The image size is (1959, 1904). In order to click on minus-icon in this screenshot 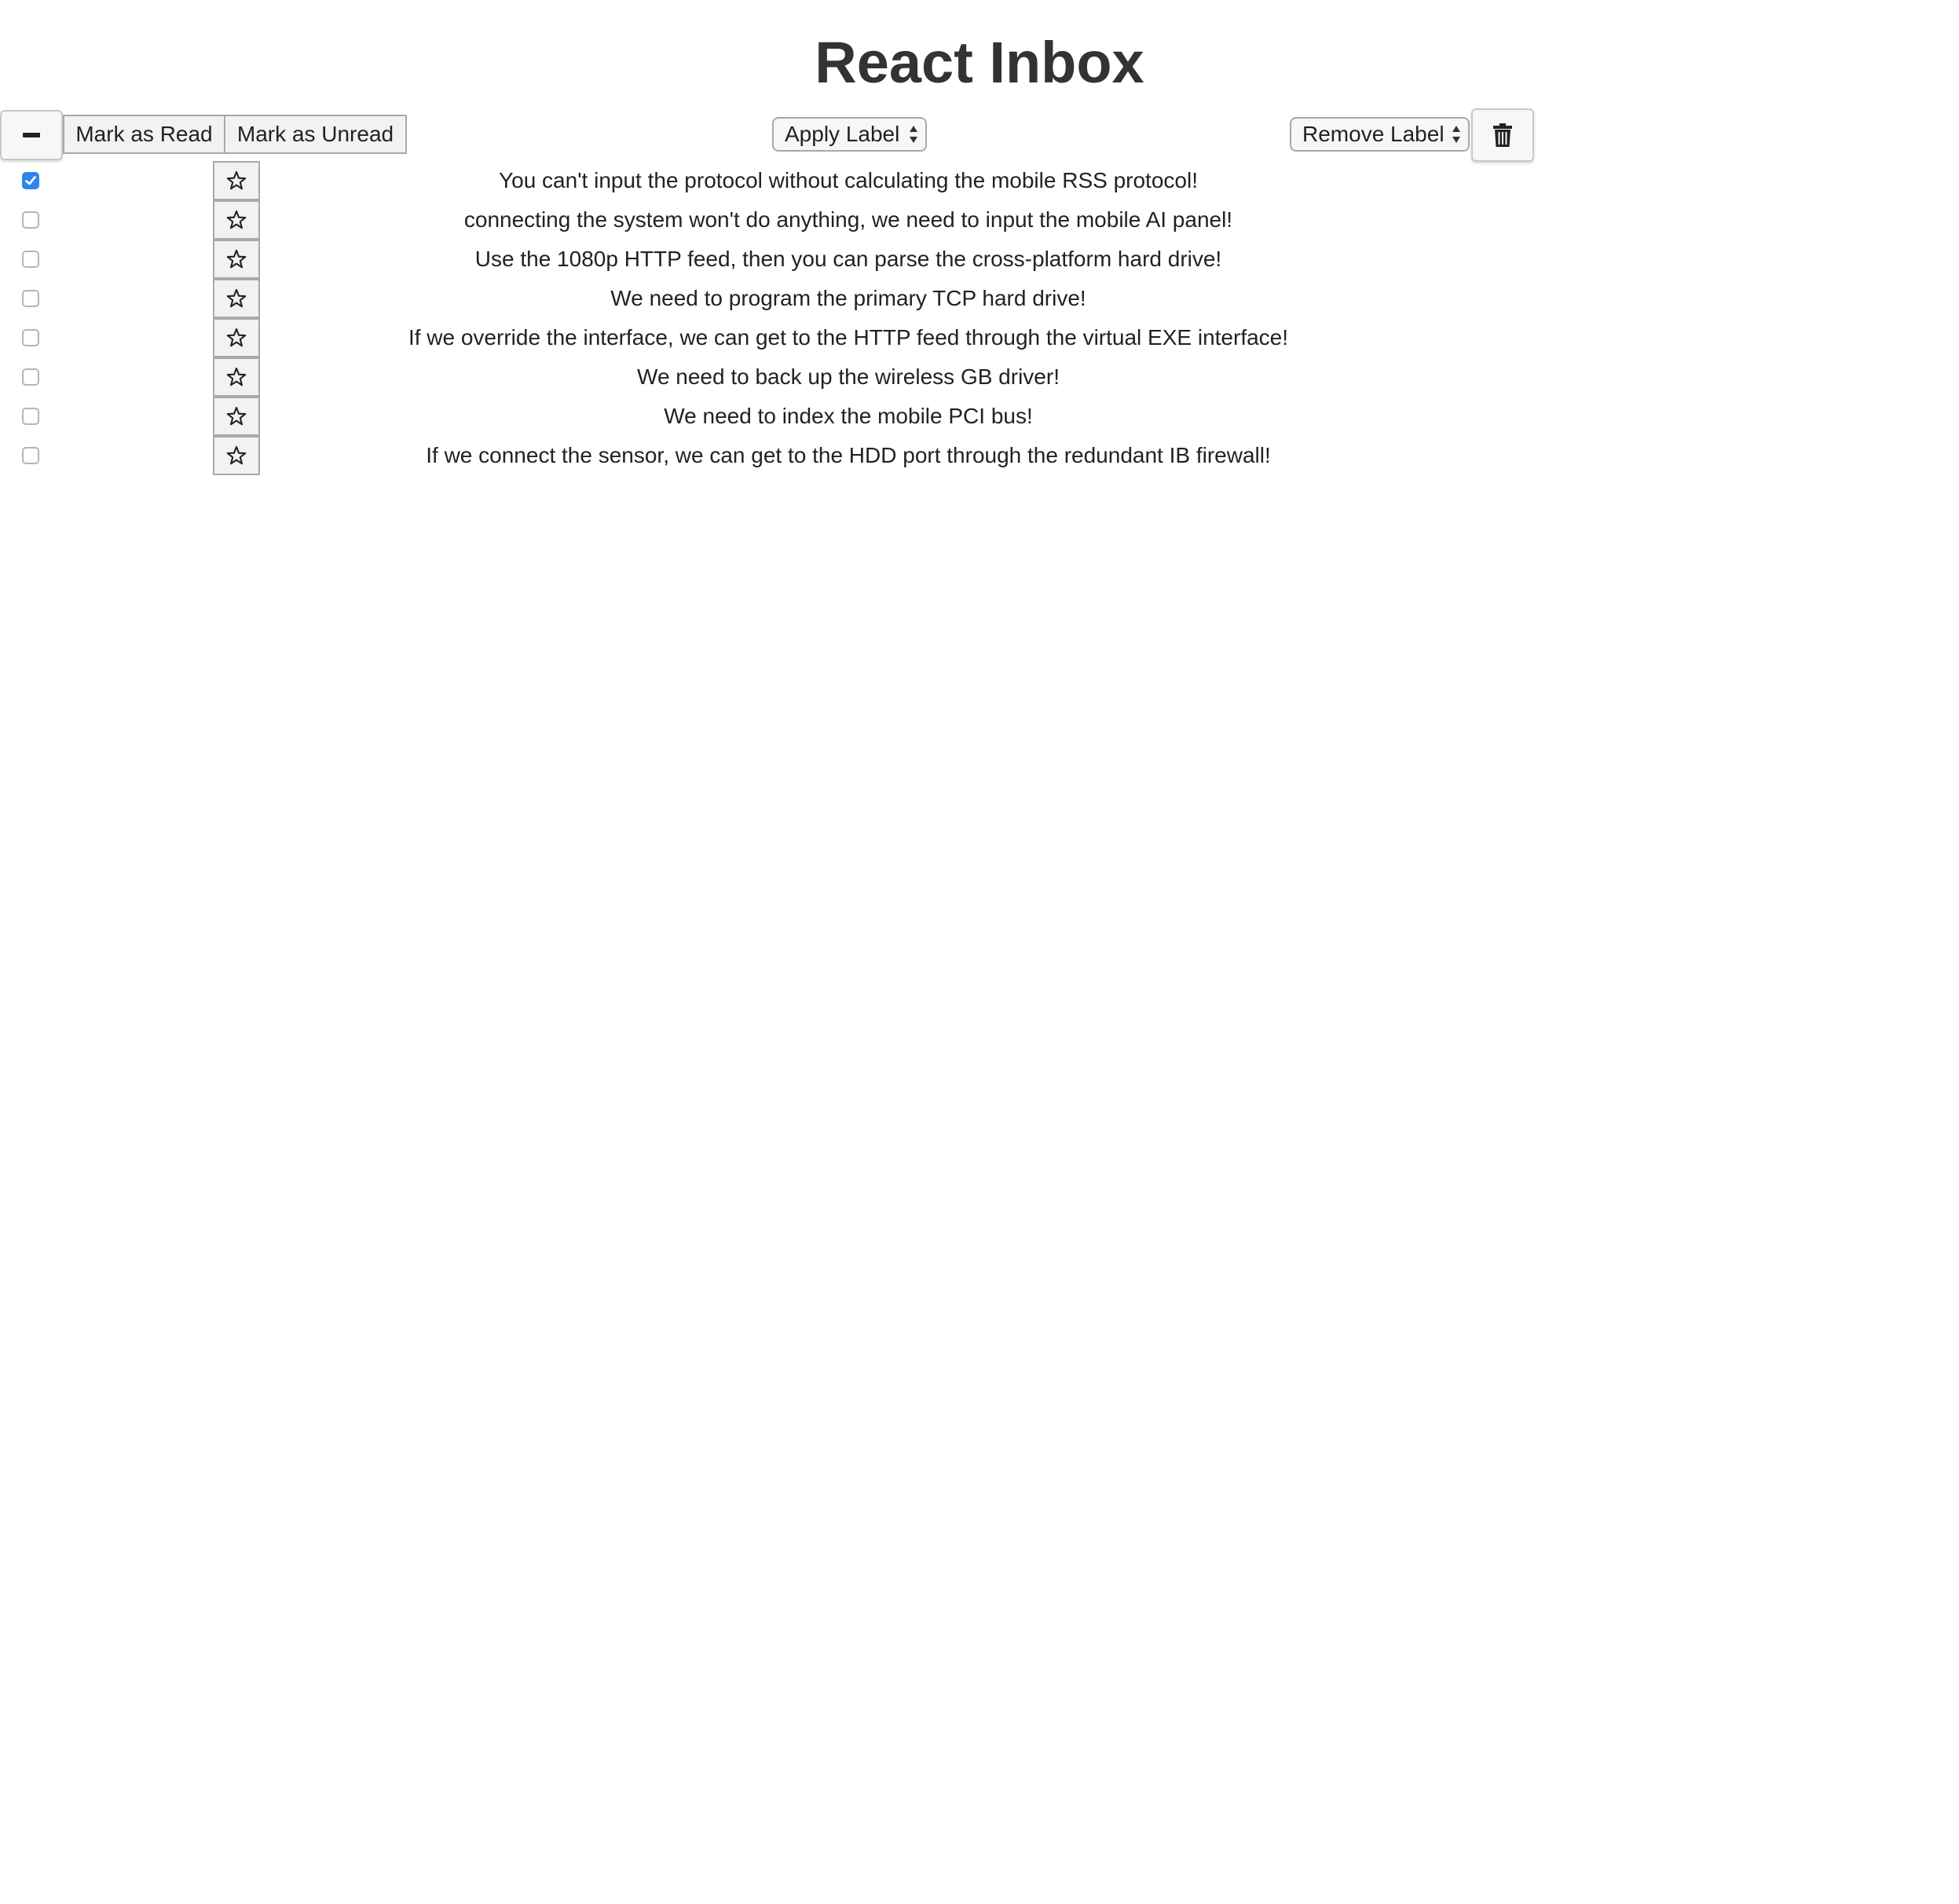, I will do `click(31, 135)`.